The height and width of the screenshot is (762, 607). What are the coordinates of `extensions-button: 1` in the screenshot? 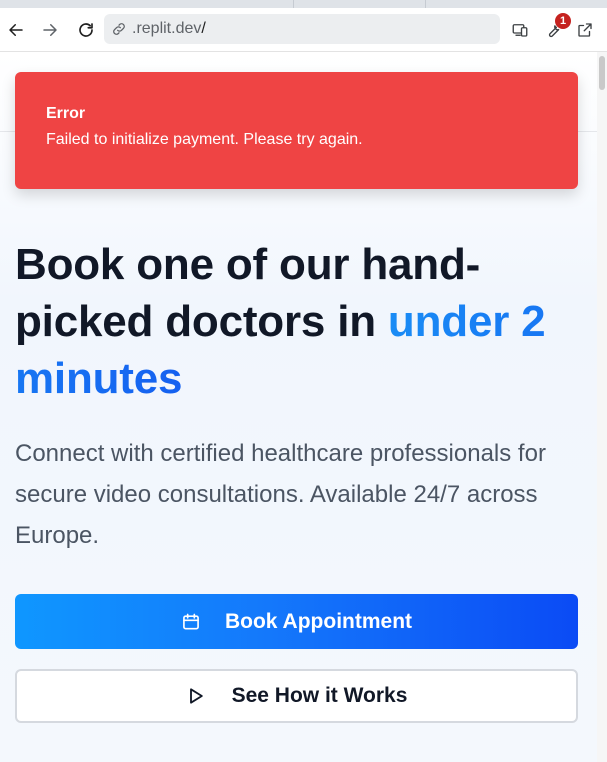 It's located at (556, 27).